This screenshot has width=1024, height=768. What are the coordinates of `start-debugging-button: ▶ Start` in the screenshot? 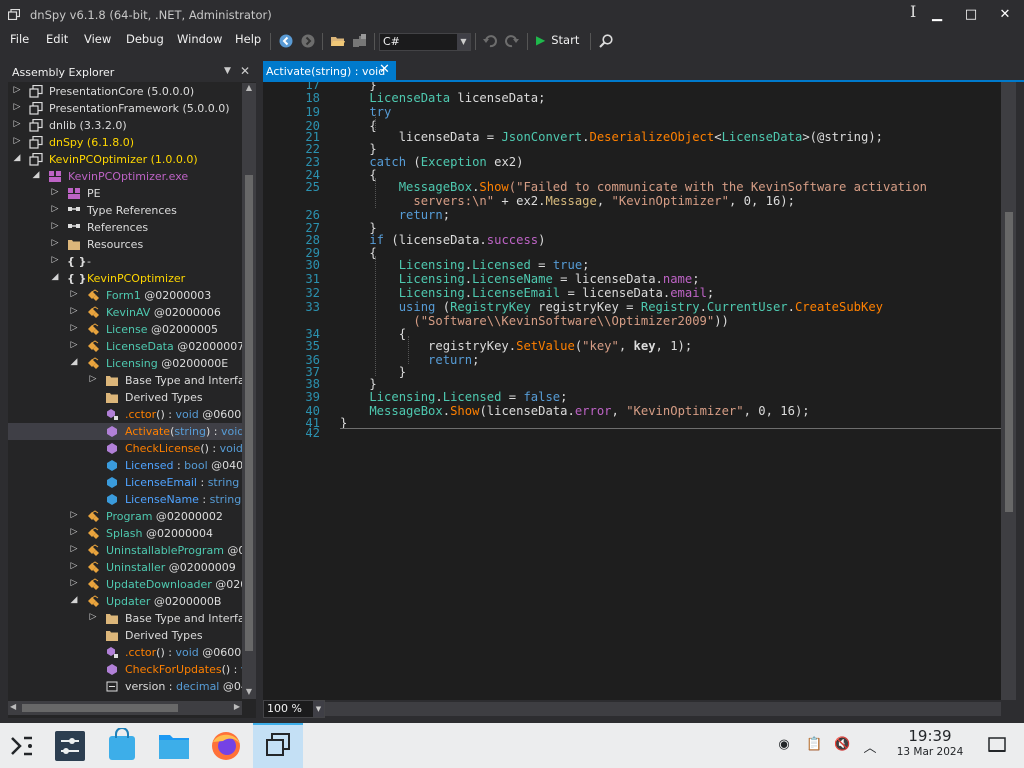 It's located at (557, 40).